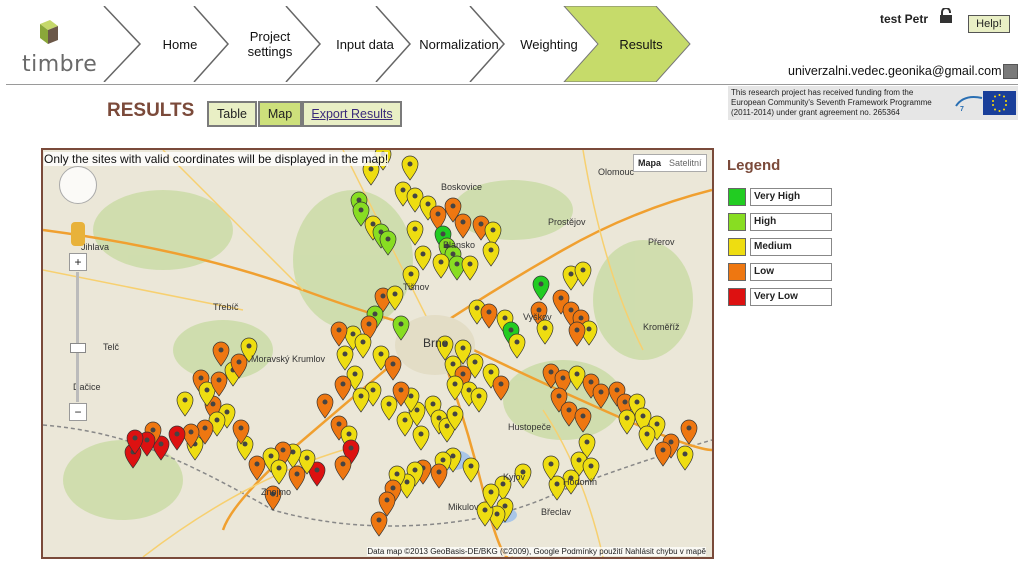 Image resolution: width=1024 pixels, height=576 pixels. Describe the element at coordinates (280, 114) in the screenshot. I see `map-button: Map` at that location.